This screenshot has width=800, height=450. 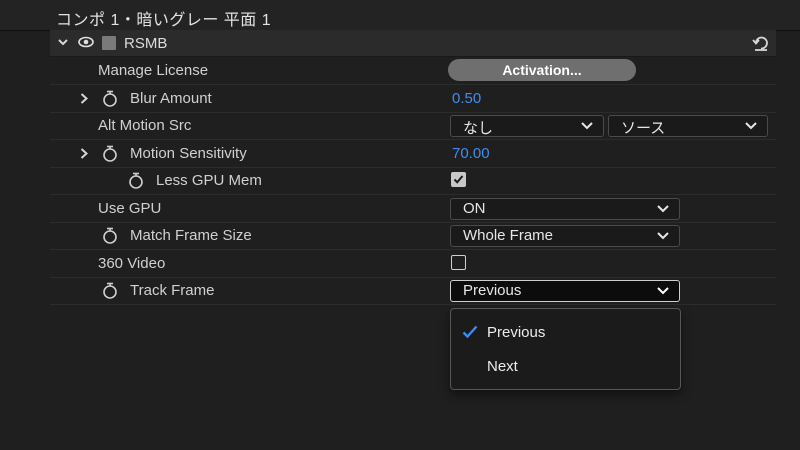 I want to click on track-frame-select-value: Previous, so click(x=492, y=290).